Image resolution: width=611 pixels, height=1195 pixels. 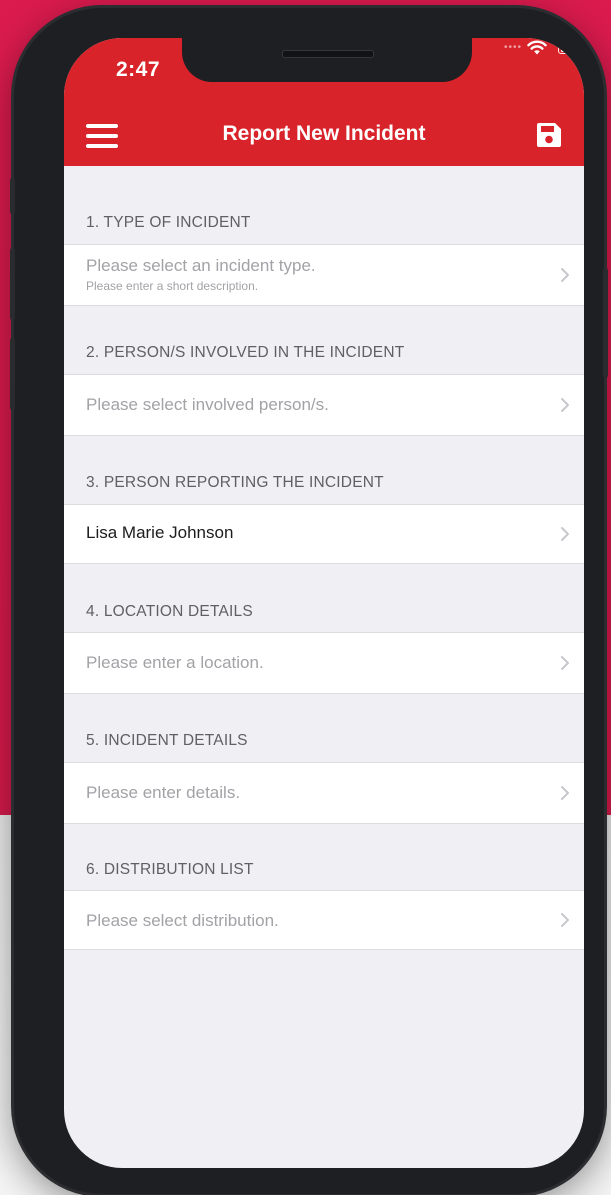 What do you see at coordinates (167, 740) in the screenshot?
I see `section-header: 5. INCIDENT DETAILS` at bounding box center [167, 740].